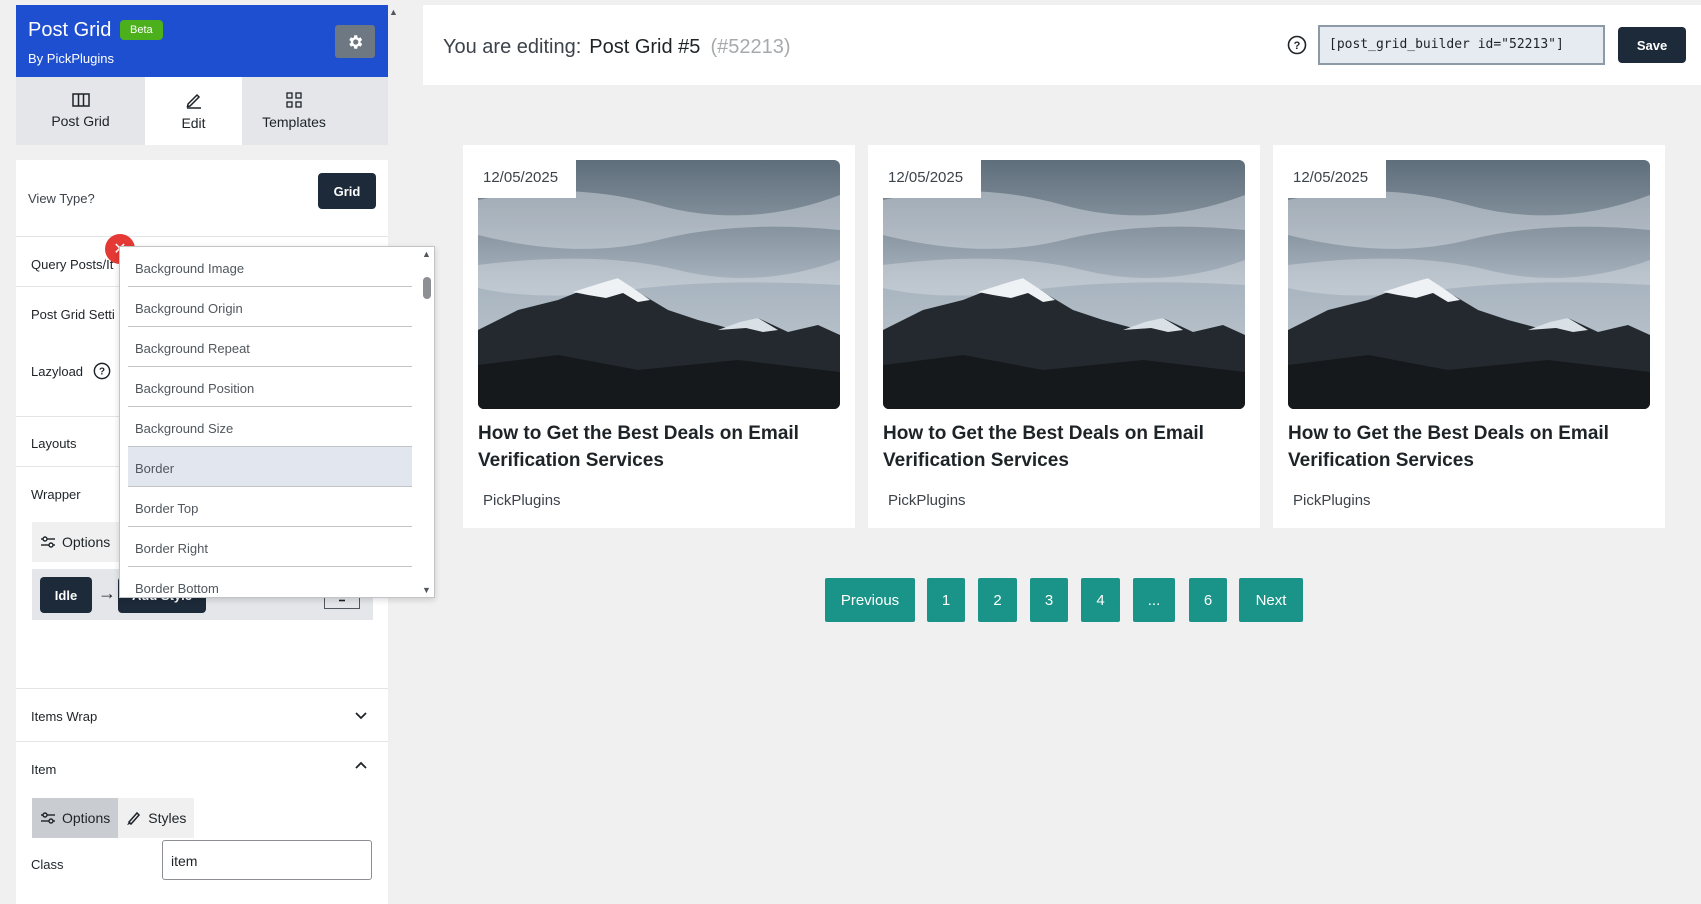 The width and height of the screenshot is (1701, 904). I want to click on view-type-label: View Type?, so click(61, 198).